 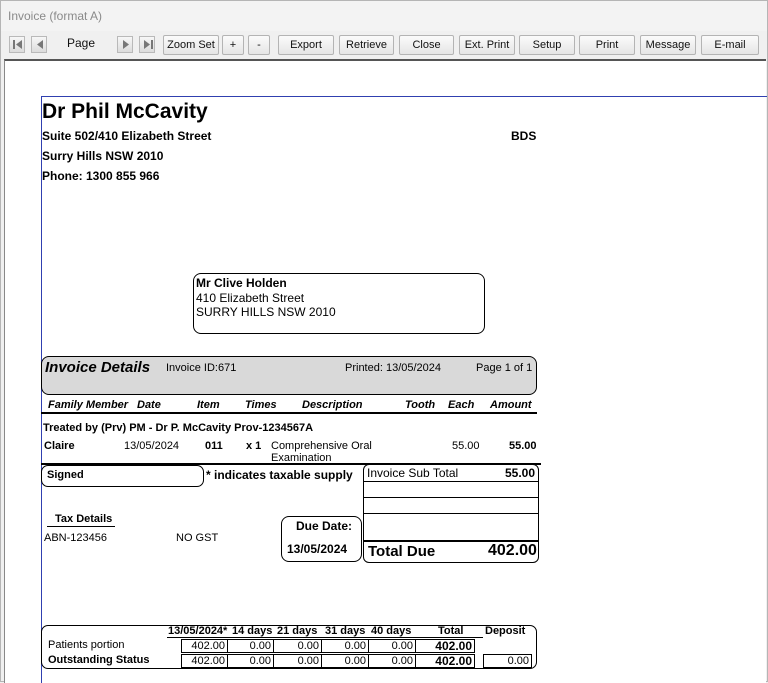 I want to click on email-button: E-mail, so click(x=730, y=45).